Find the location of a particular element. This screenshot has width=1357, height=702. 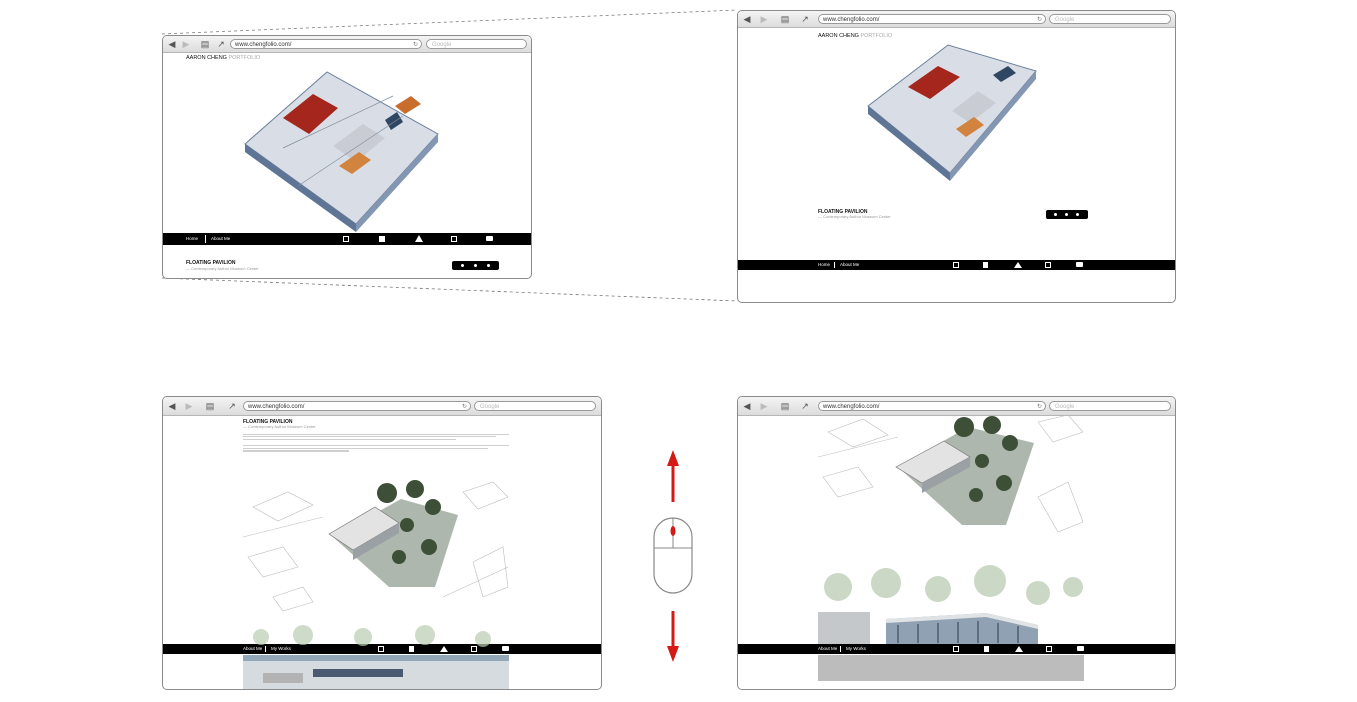

building-axonometric-image is located at coordinates (952, 112).